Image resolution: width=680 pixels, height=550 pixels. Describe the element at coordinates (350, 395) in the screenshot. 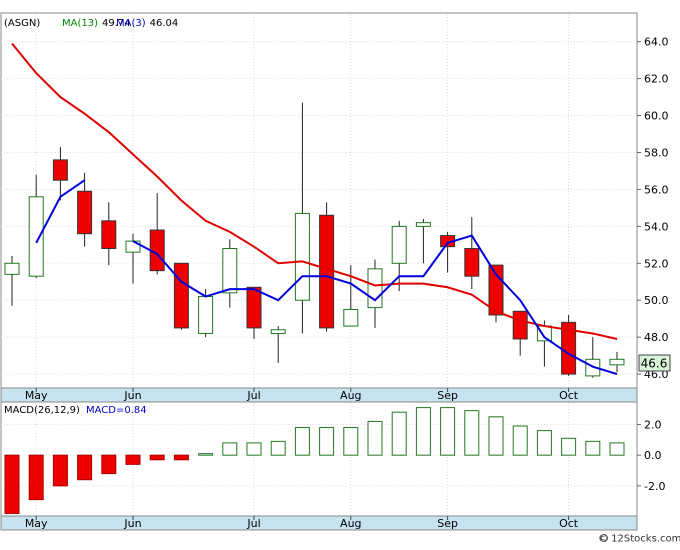

I see `price-xtick-label-3: Aug` at that location.